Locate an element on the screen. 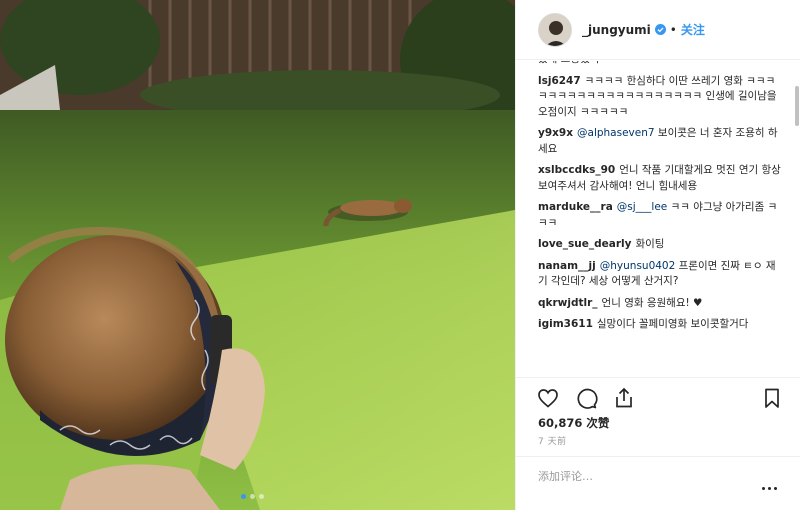 This screenshot has height=510, width=800. post-header: _jungyumi • 关注 is located at coordinates (658, 30).